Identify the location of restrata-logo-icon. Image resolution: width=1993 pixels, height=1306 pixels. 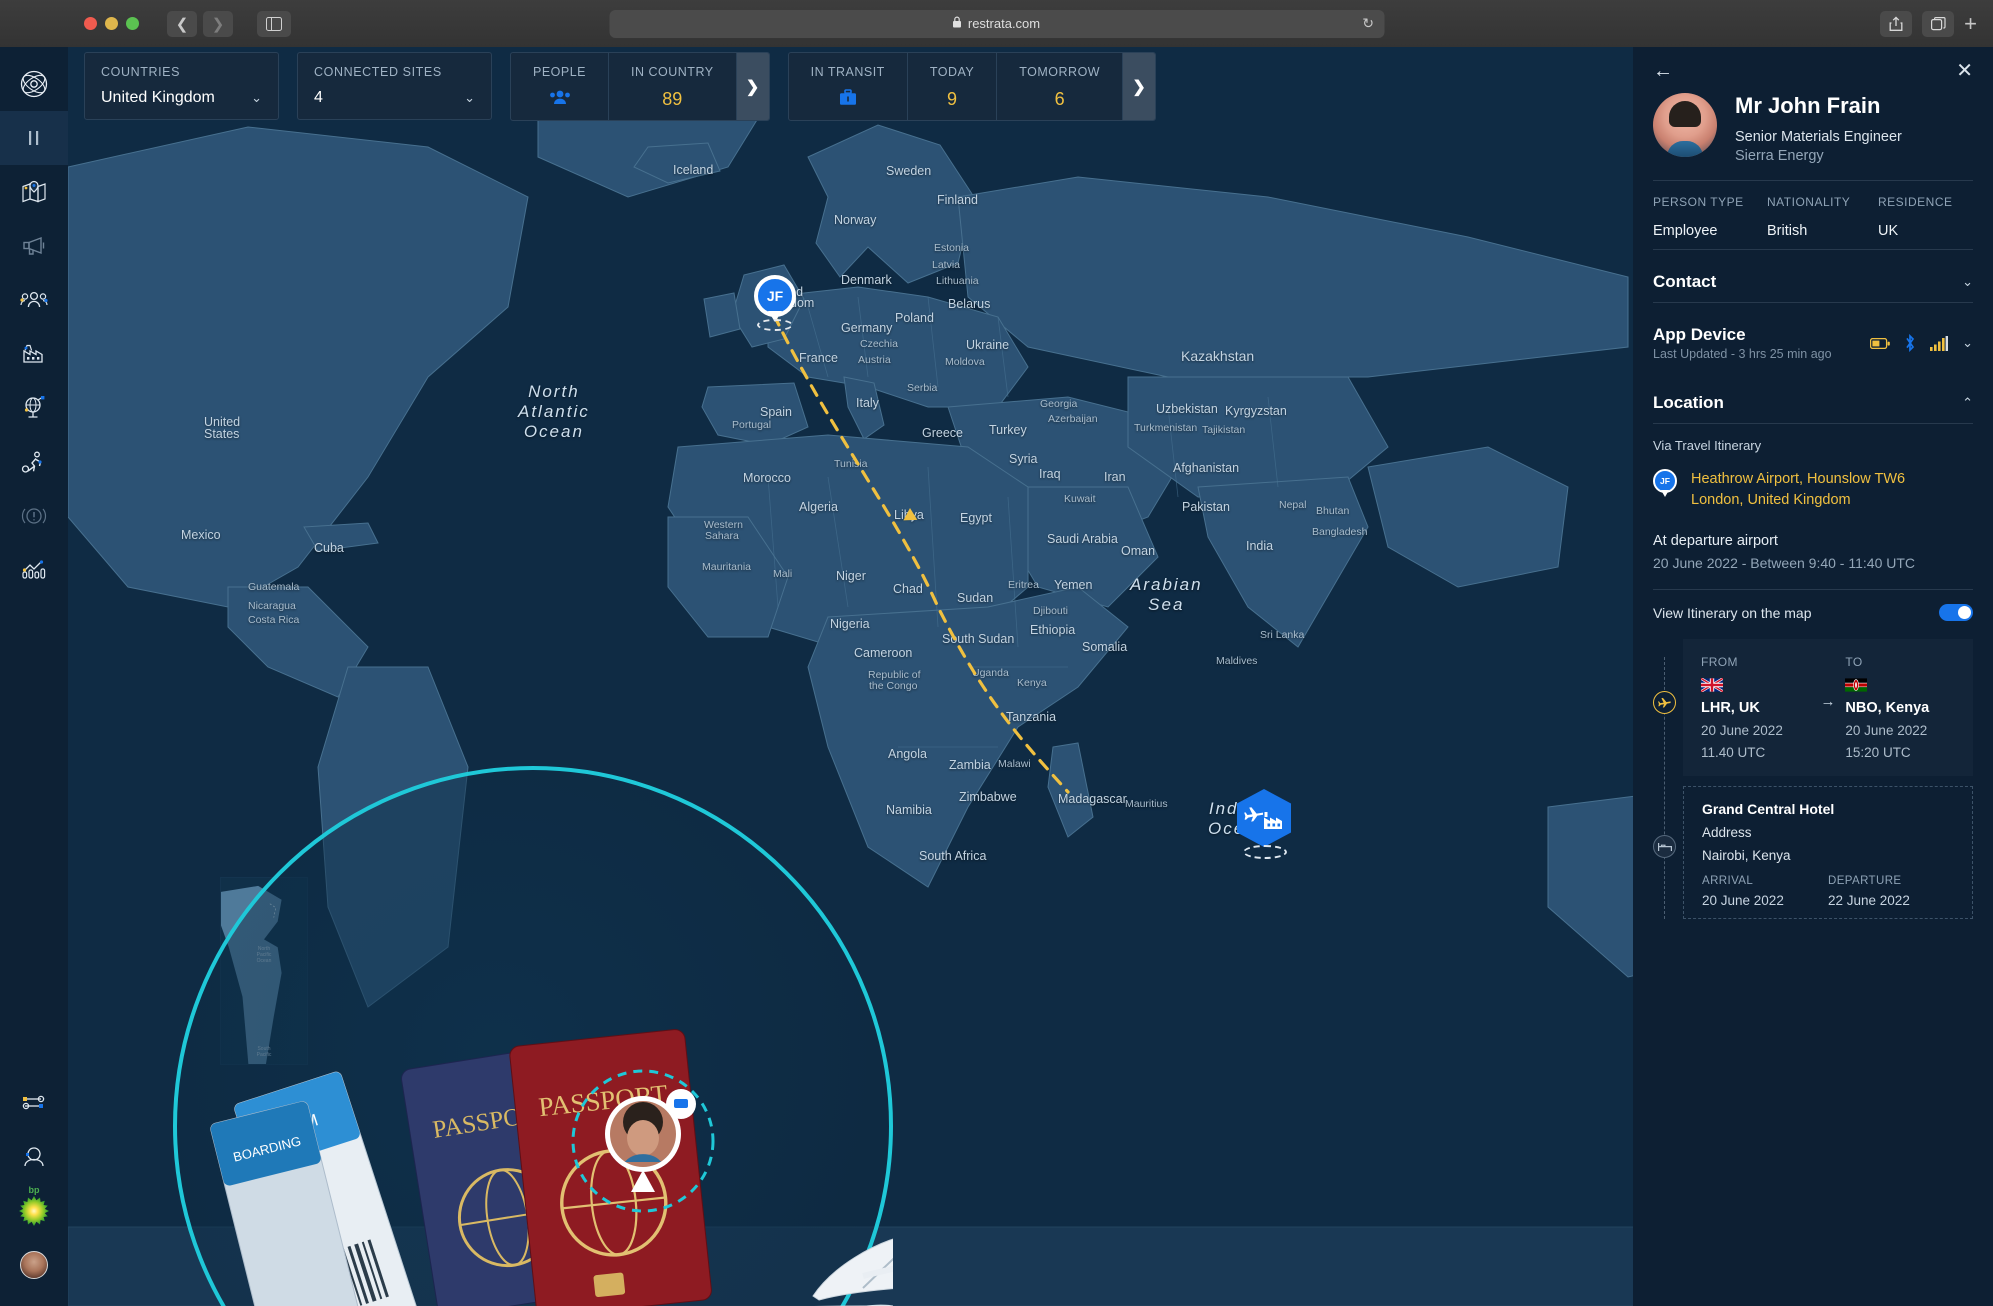
(34, 84).